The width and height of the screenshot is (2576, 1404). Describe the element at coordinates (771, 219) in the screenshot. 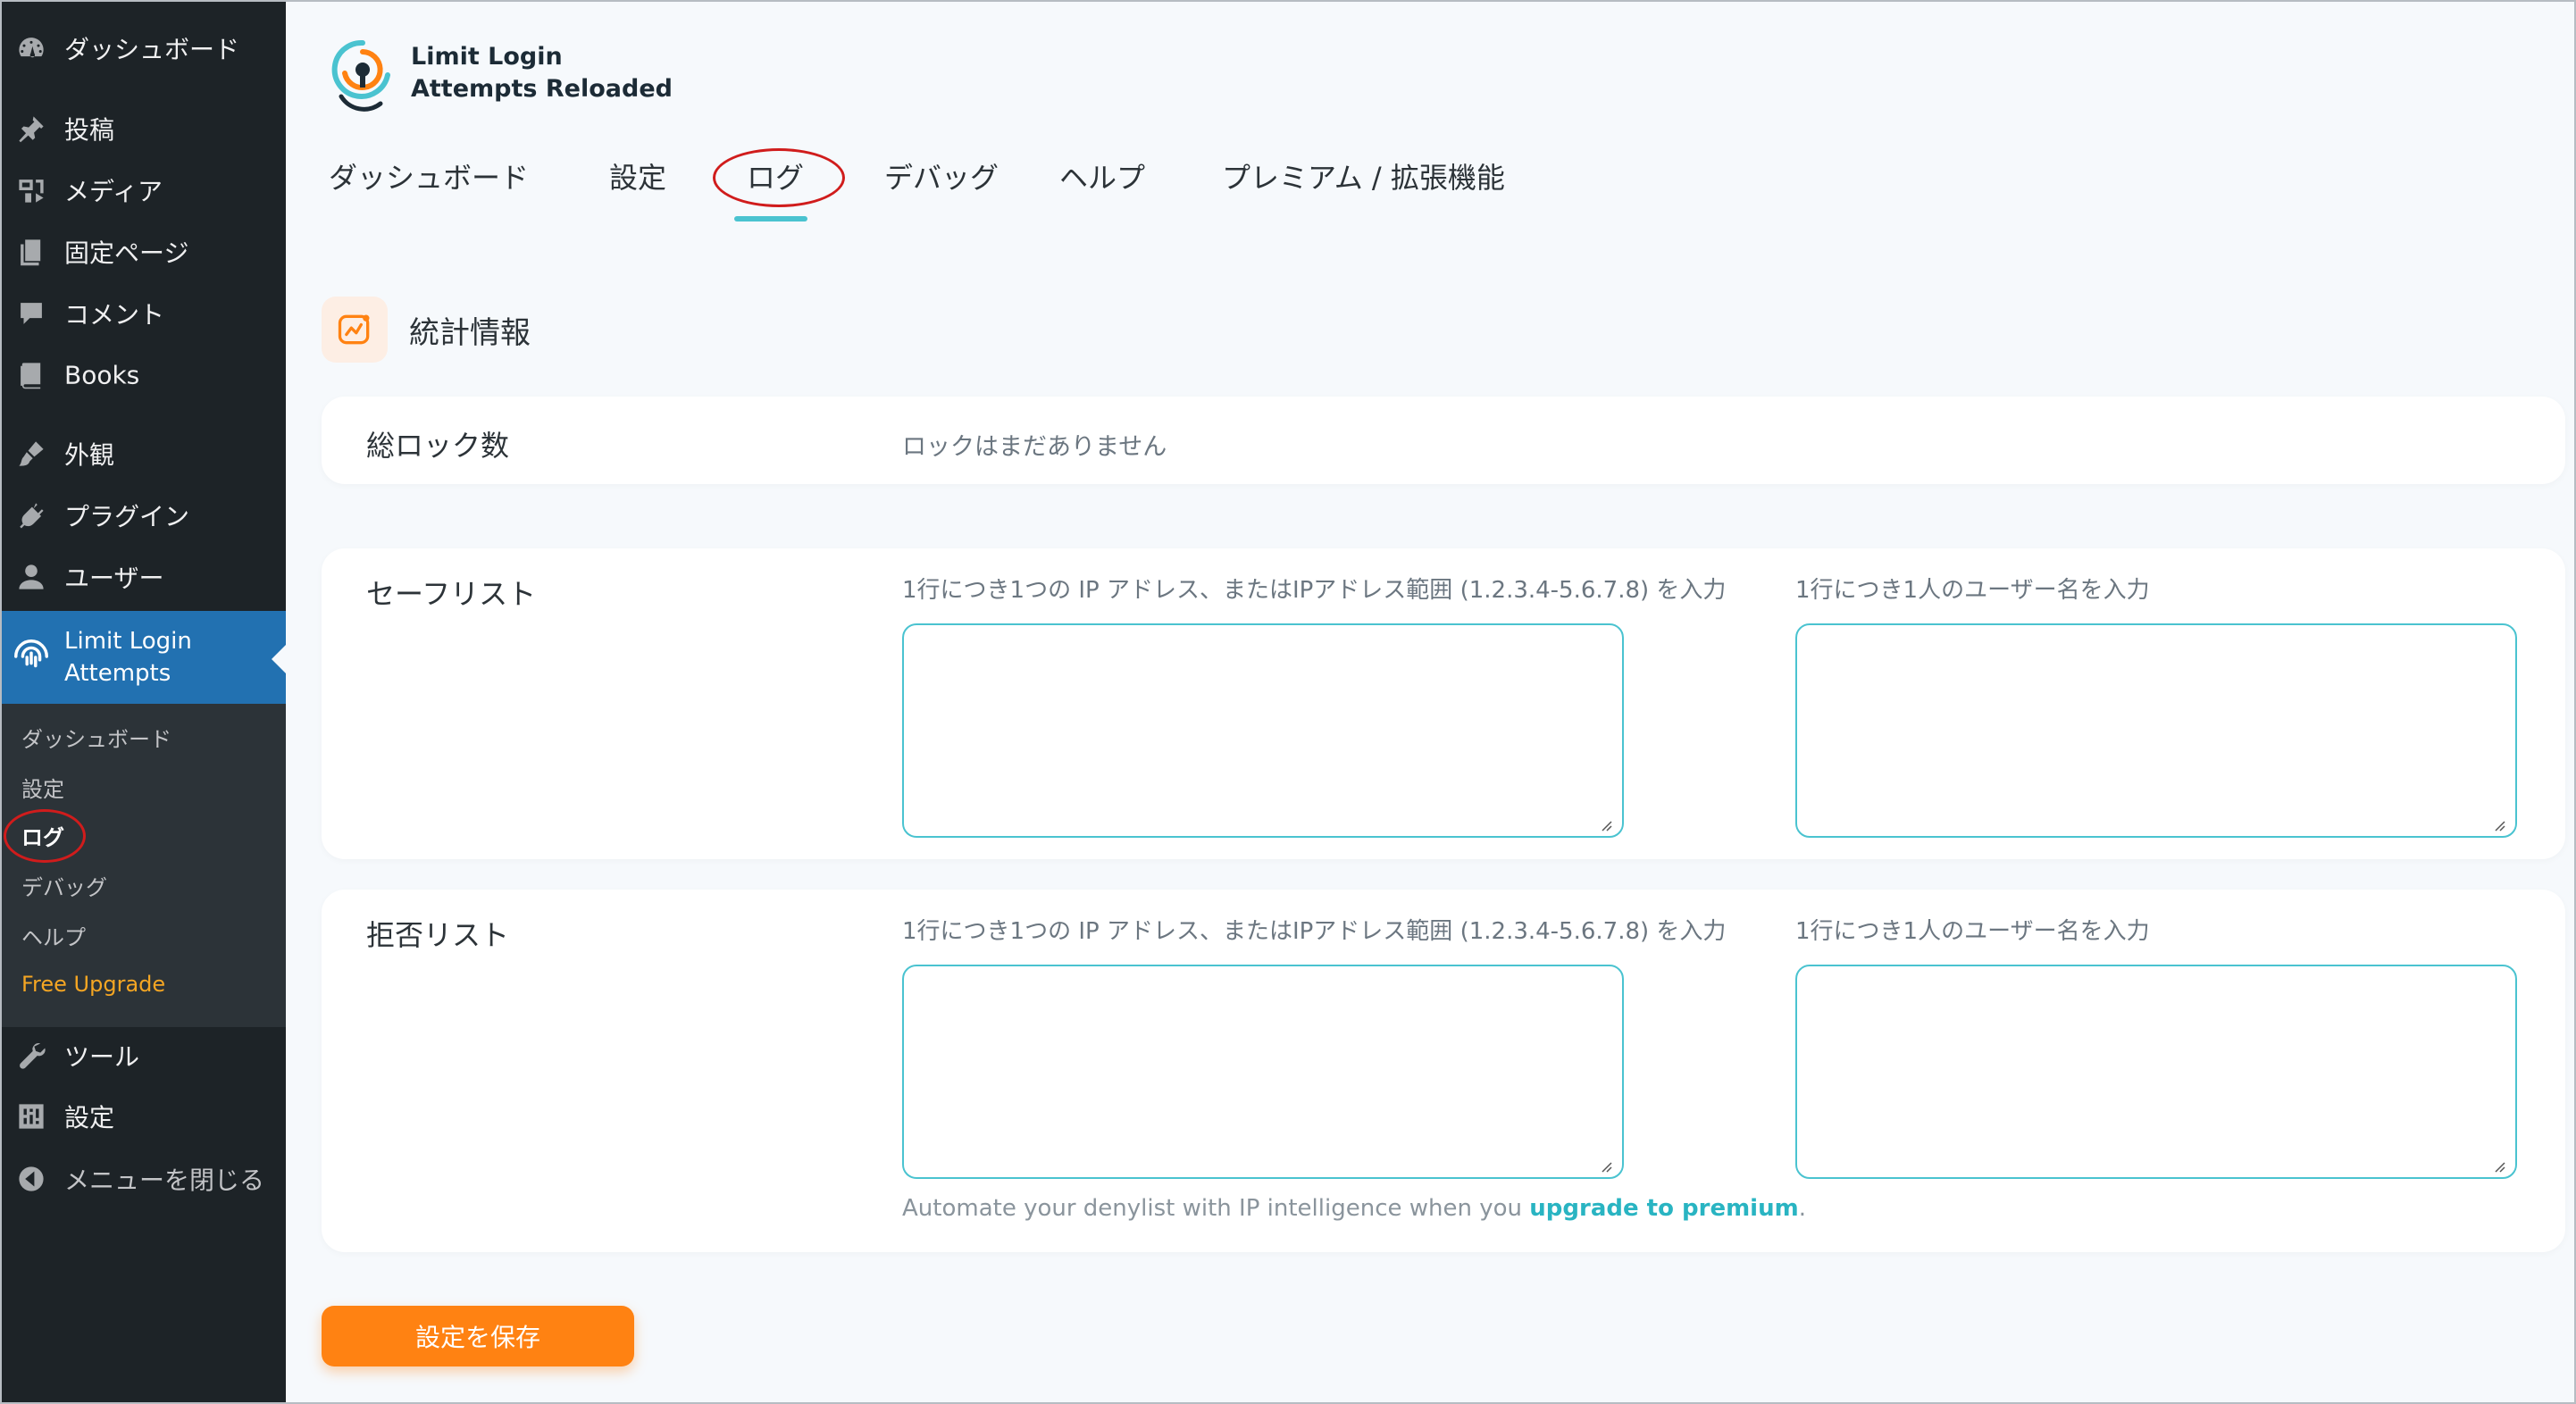

I see `active-tab-indicator` at that location.